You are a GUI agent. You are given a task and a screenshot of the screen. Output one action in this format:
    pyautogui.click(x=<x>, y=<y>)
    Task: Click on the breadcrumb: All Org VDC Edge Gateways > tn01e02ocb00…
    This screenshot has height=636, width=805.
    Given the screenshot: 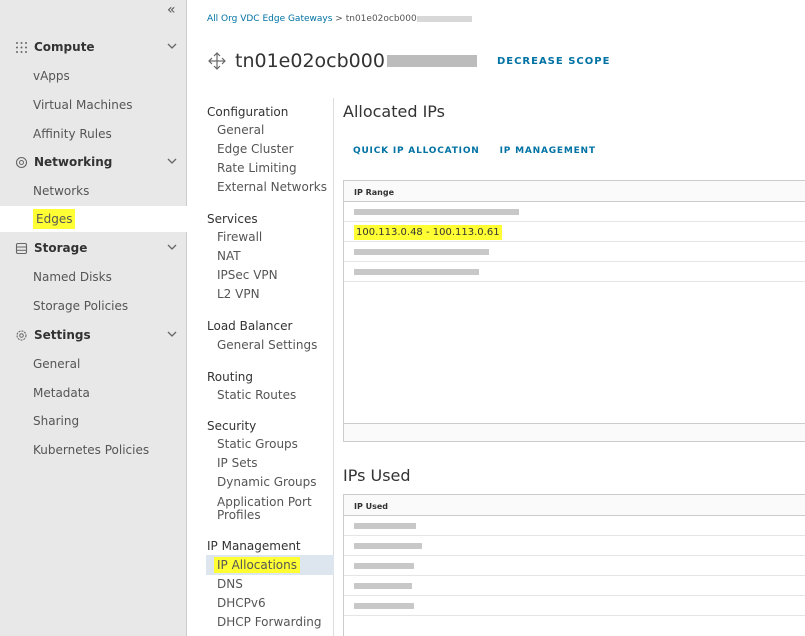 What is the action you would take?
    pyautogui.click(x=339, y=19)
    